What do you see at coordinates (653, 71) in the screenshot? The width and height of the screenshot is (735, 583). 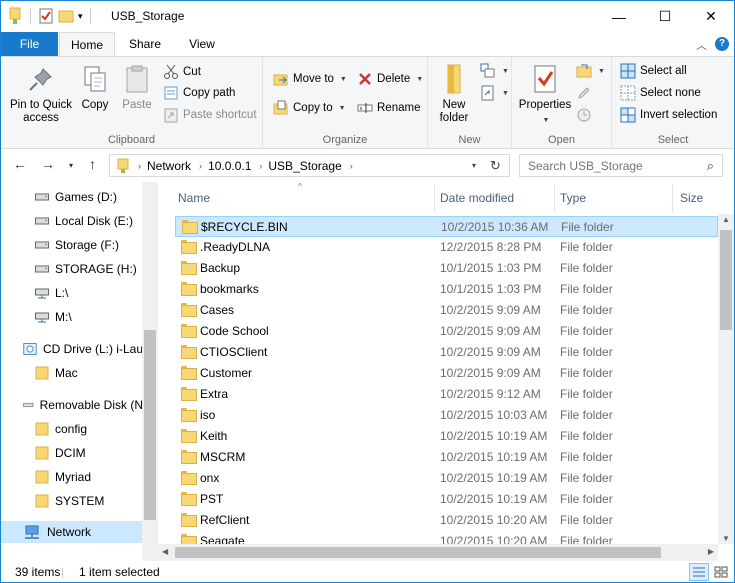 I see `select-all-button: Select all` at bounding box center [653, 71].